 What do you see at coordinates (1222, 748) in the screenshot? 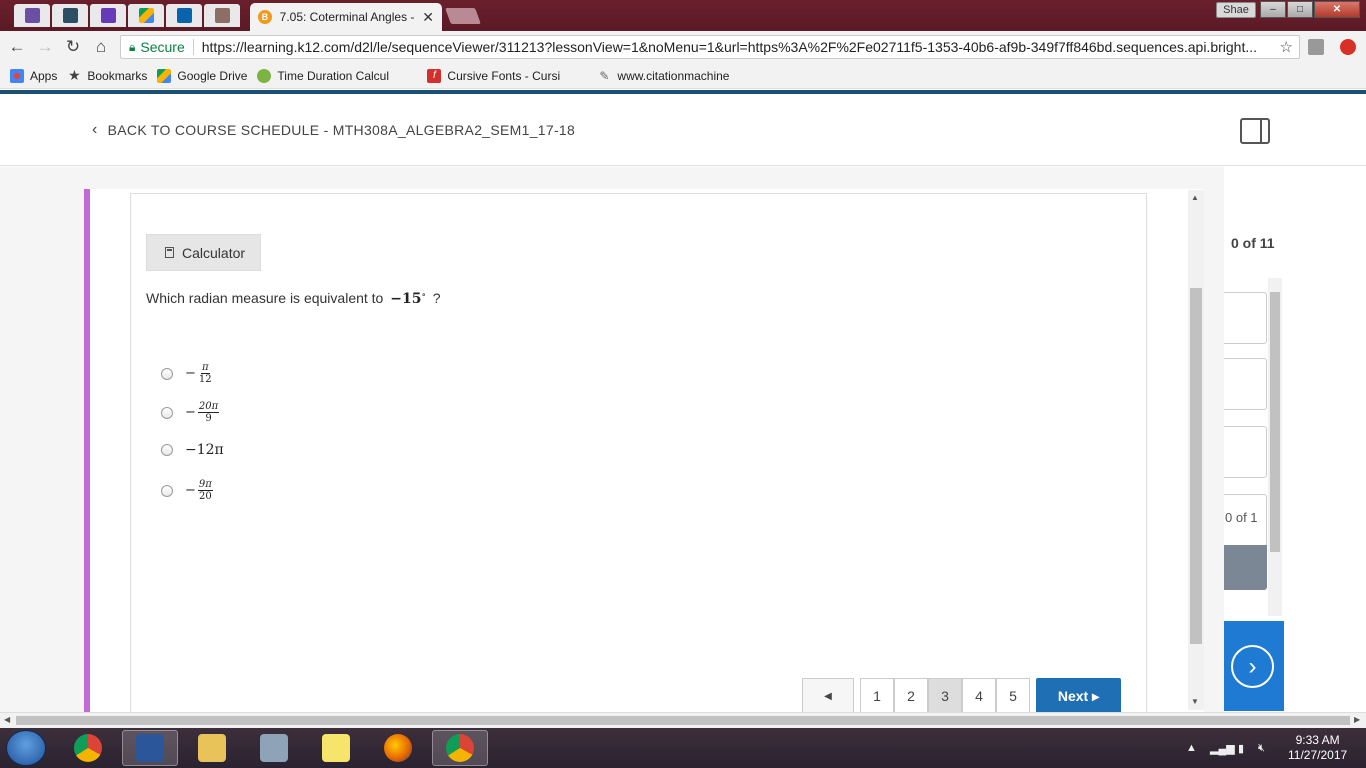
I see `signal-icon: ▂▄▆` at bounding box center [1222, 748].